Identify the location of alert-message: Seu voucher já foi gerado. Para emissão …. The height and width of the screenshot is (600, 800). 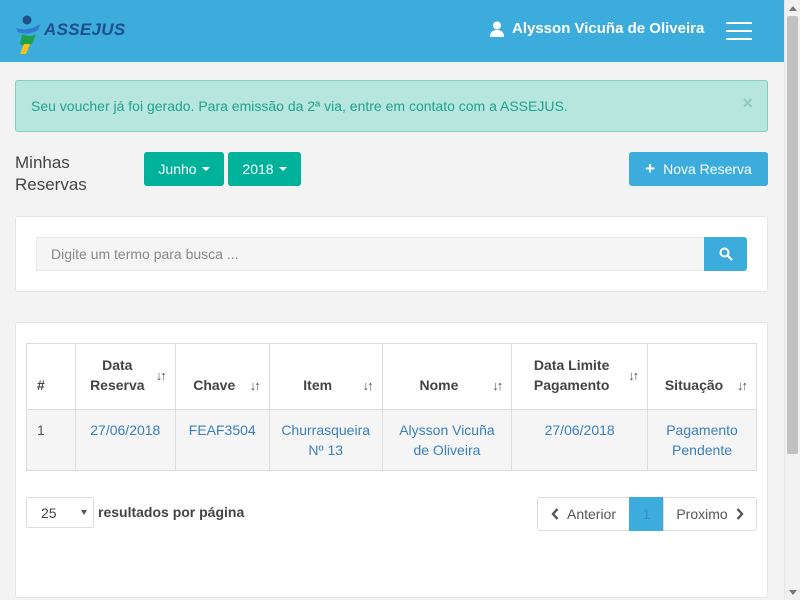
(299, 106).